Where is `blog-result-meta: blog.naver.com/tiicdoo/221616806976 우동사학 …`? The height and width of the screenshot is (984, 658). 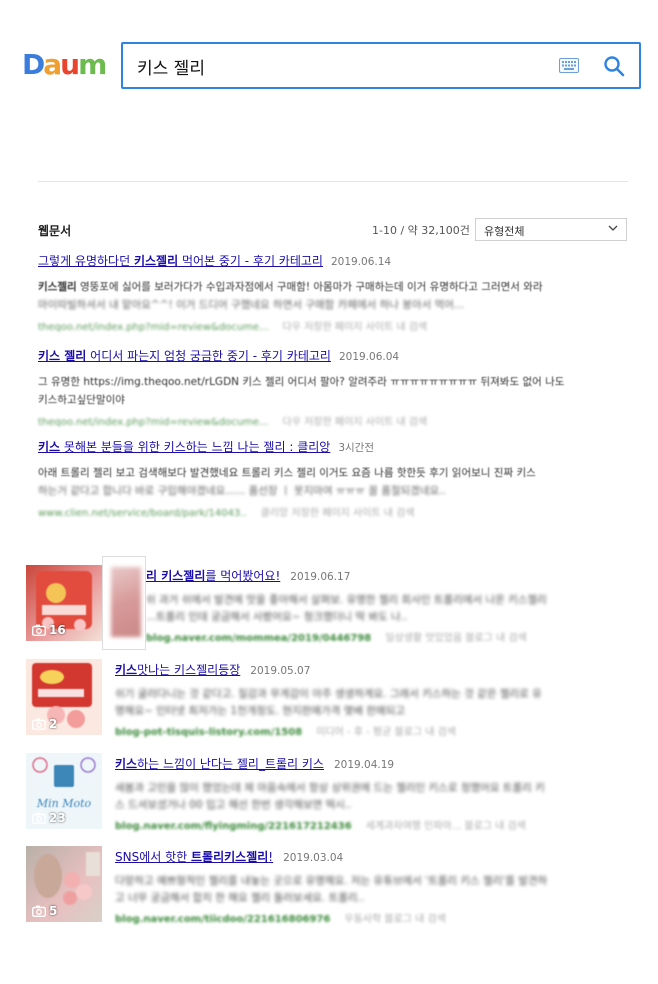 blog-result-meta: blog.naver.com/tiicdoo/221616806976 우동사학 … is located at coordinates (280, 919).